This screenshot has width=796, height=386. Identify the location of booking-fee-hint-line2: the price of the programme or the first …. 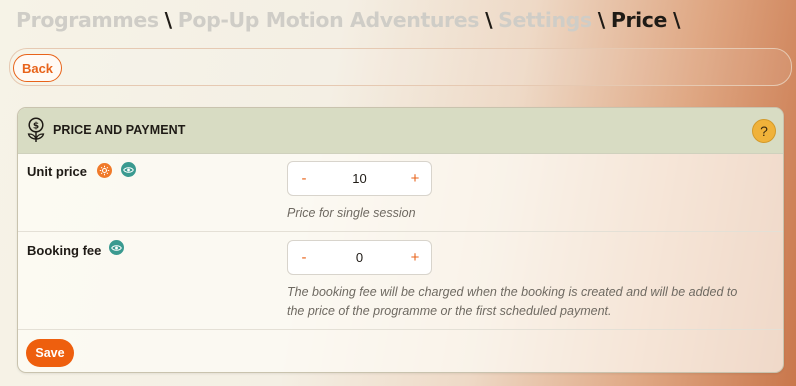
(449, 311).